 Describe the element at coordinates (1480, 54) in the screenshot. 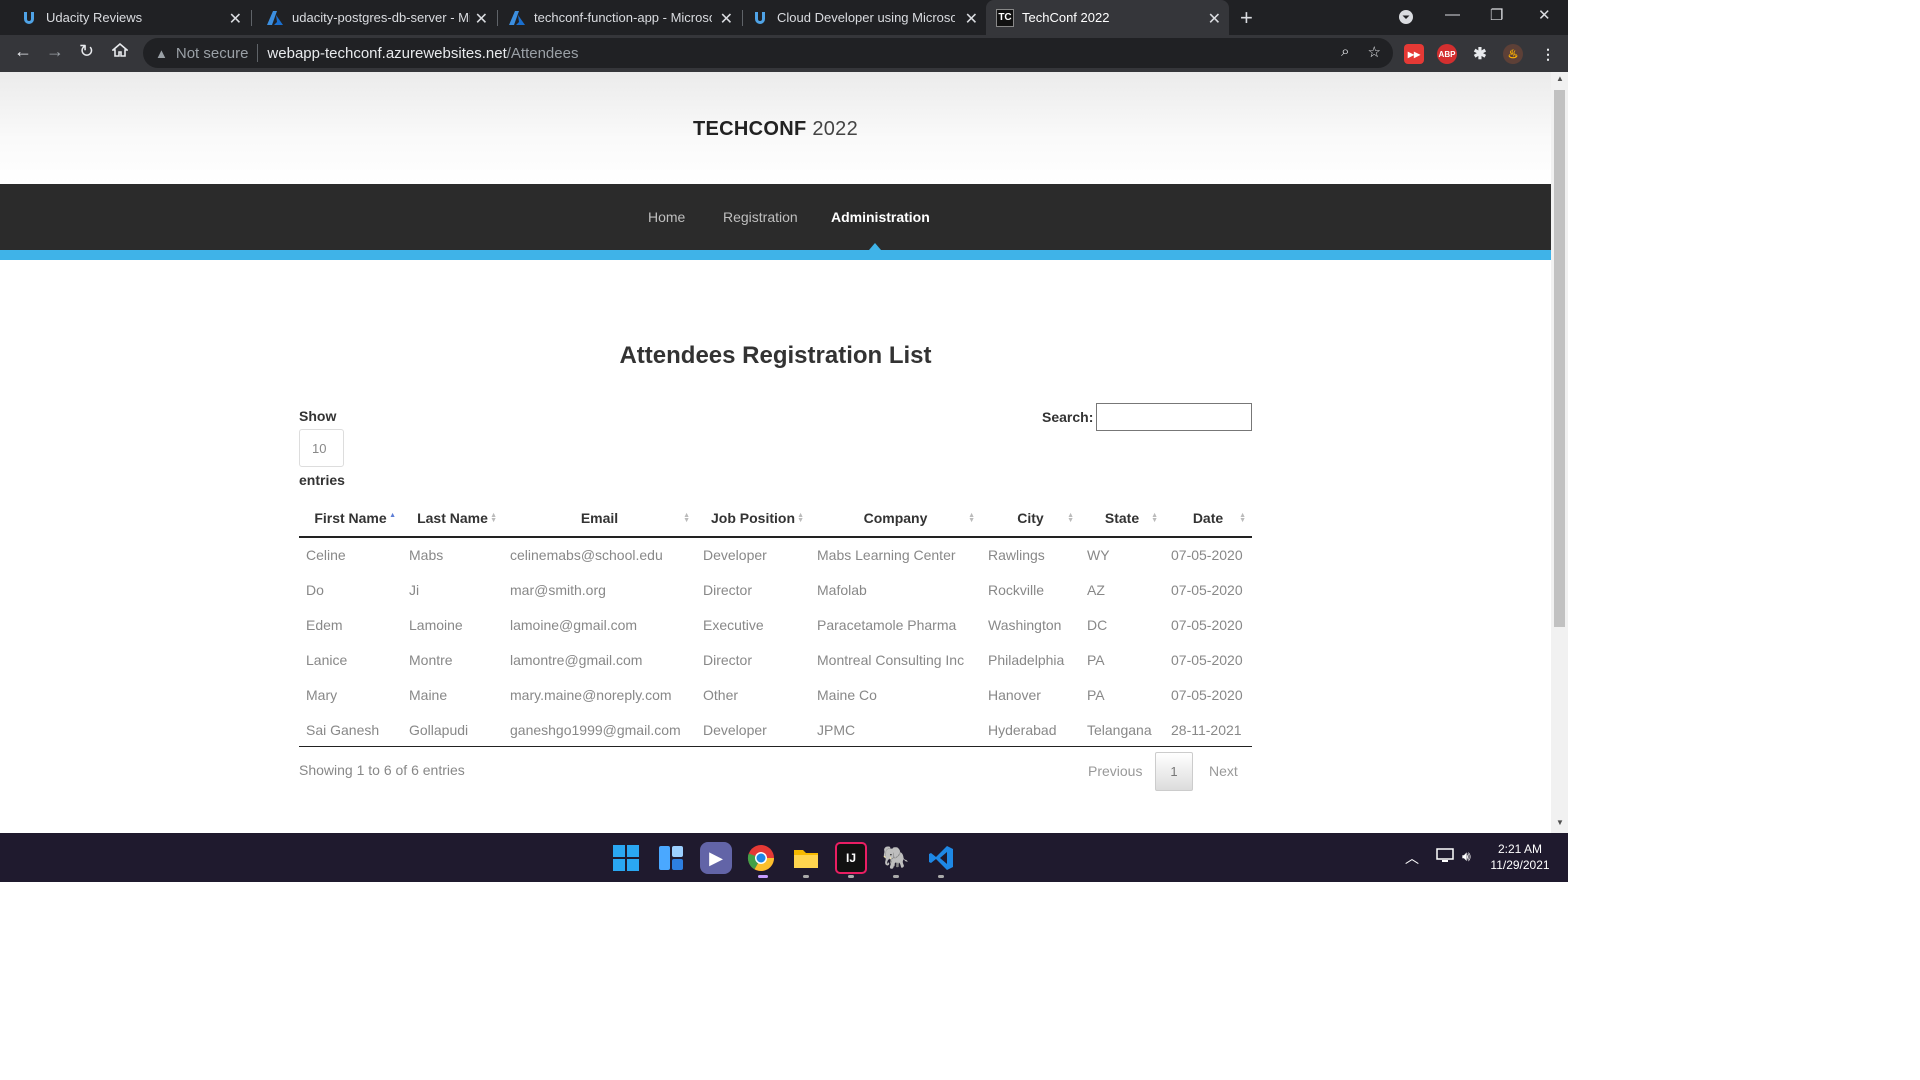

I see `extensions-puzzle-icon: ✱` at that location.